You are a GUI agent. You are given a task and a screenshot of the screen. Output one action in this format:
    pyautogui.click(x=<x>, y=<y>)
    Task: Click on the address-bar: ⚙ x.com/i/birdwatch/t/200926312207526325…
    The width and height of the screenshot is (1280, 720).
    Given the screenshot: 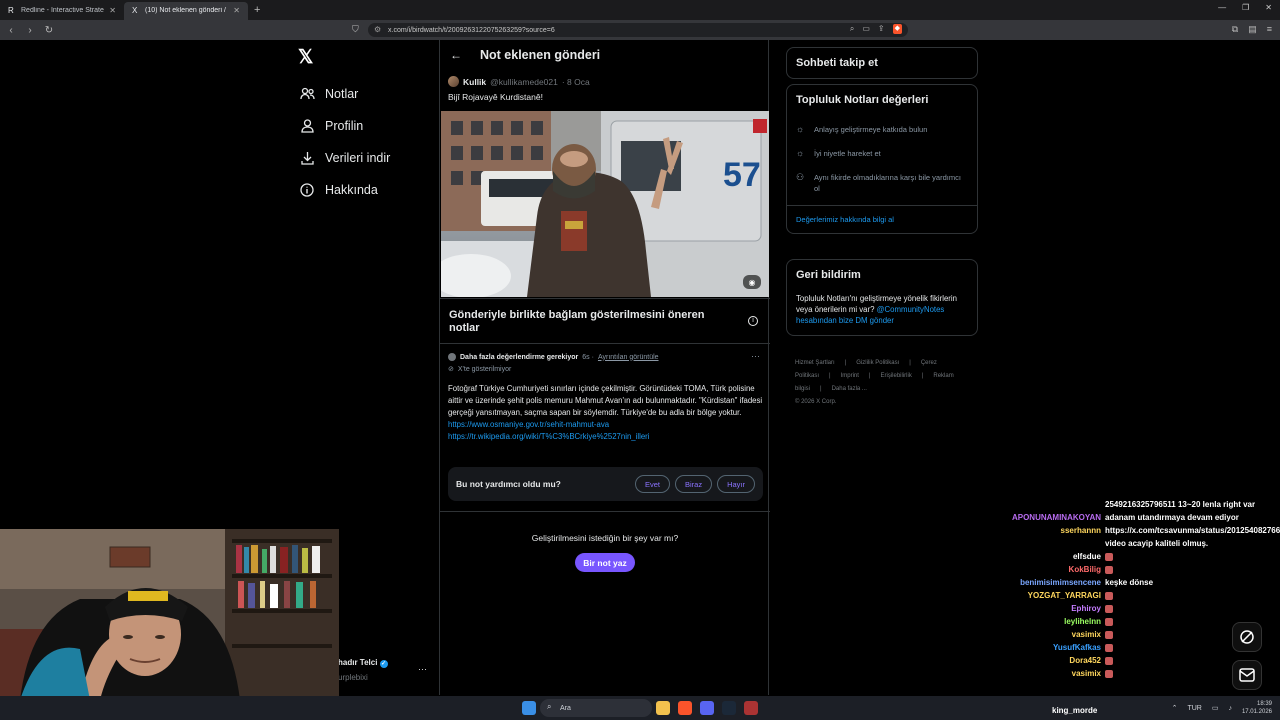 What is the action you would take?
    pyautogui.click(x=638, y=30)
    